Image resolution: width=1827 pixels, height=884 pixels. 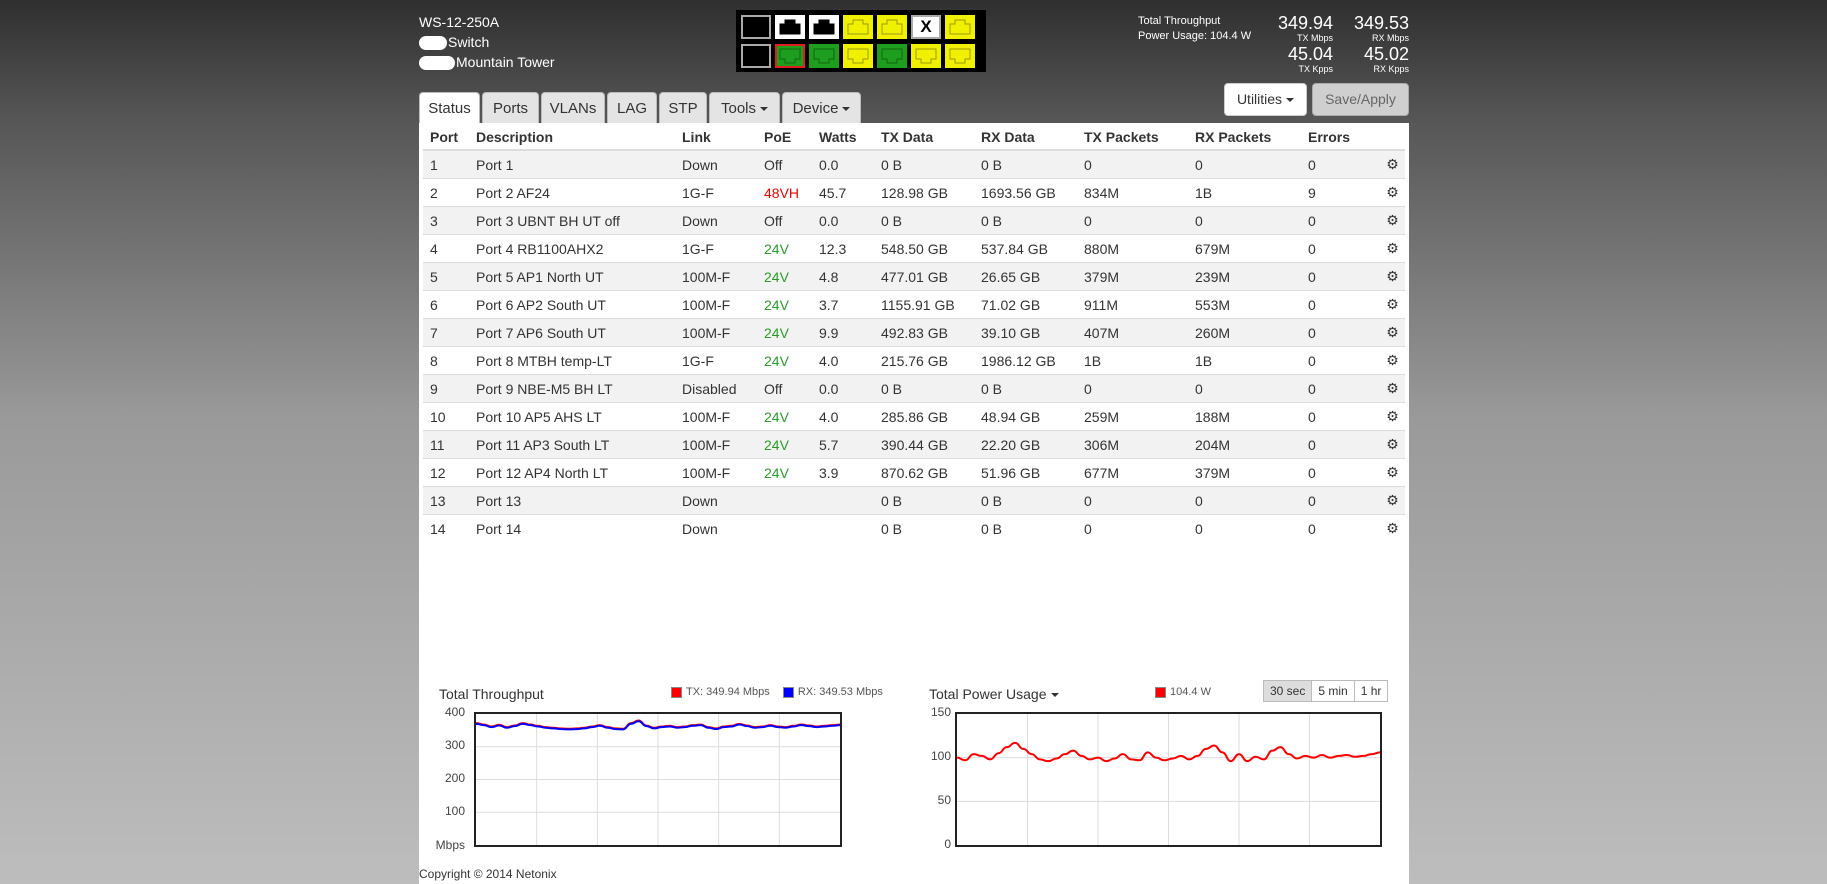 I want to click on port-top-6-indicator: X, so click(x=926, y=27).